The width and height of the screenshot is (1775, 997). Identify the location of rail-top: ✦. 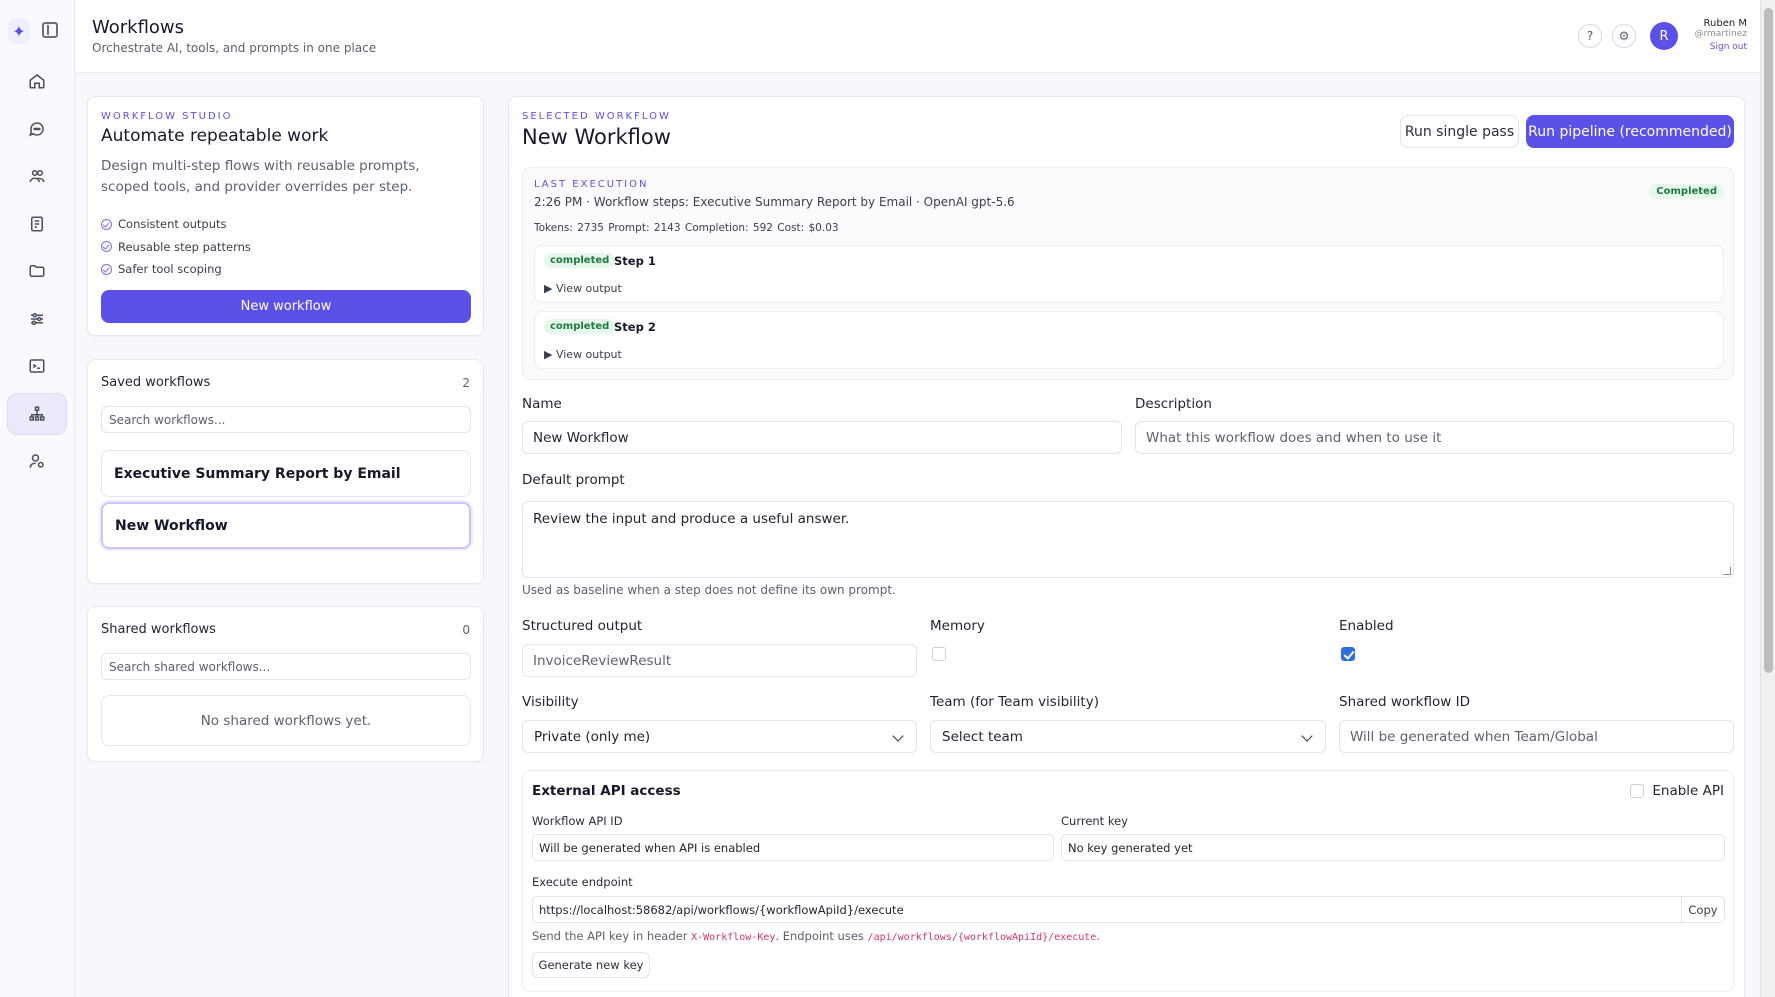
(37, 31).